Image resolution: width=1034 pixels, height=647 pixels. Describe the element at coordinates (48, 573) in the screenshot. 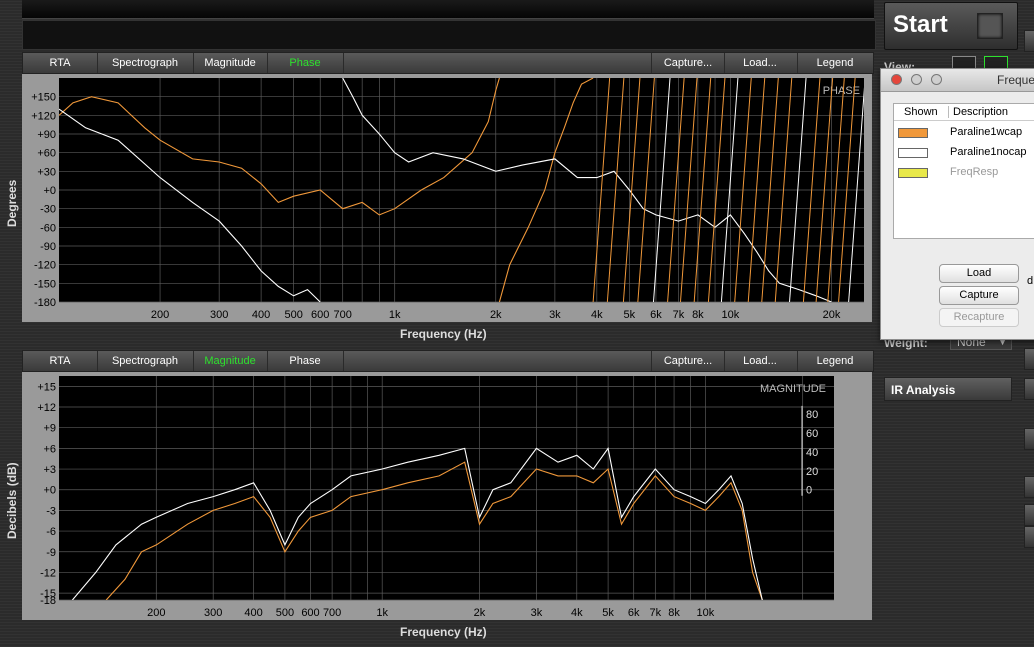

I see `y-tick-label: -12` at that location.